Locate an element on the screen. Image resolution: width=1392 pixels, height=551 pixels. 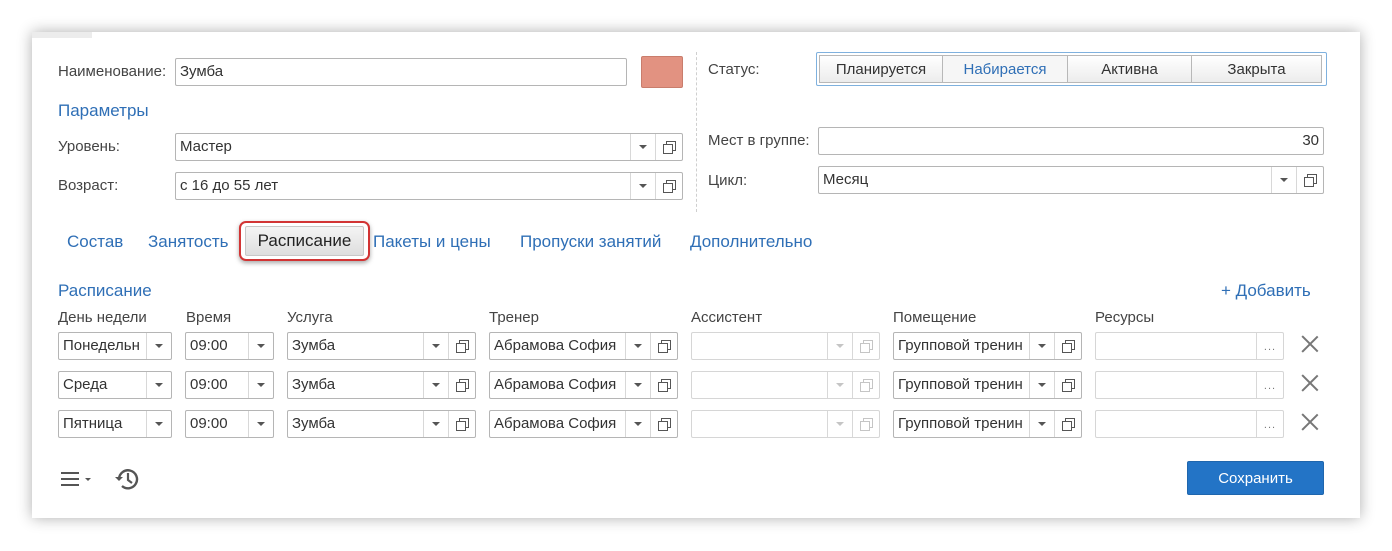
tab-absences: Пропуски занятий is located at coordinates (590, 242).